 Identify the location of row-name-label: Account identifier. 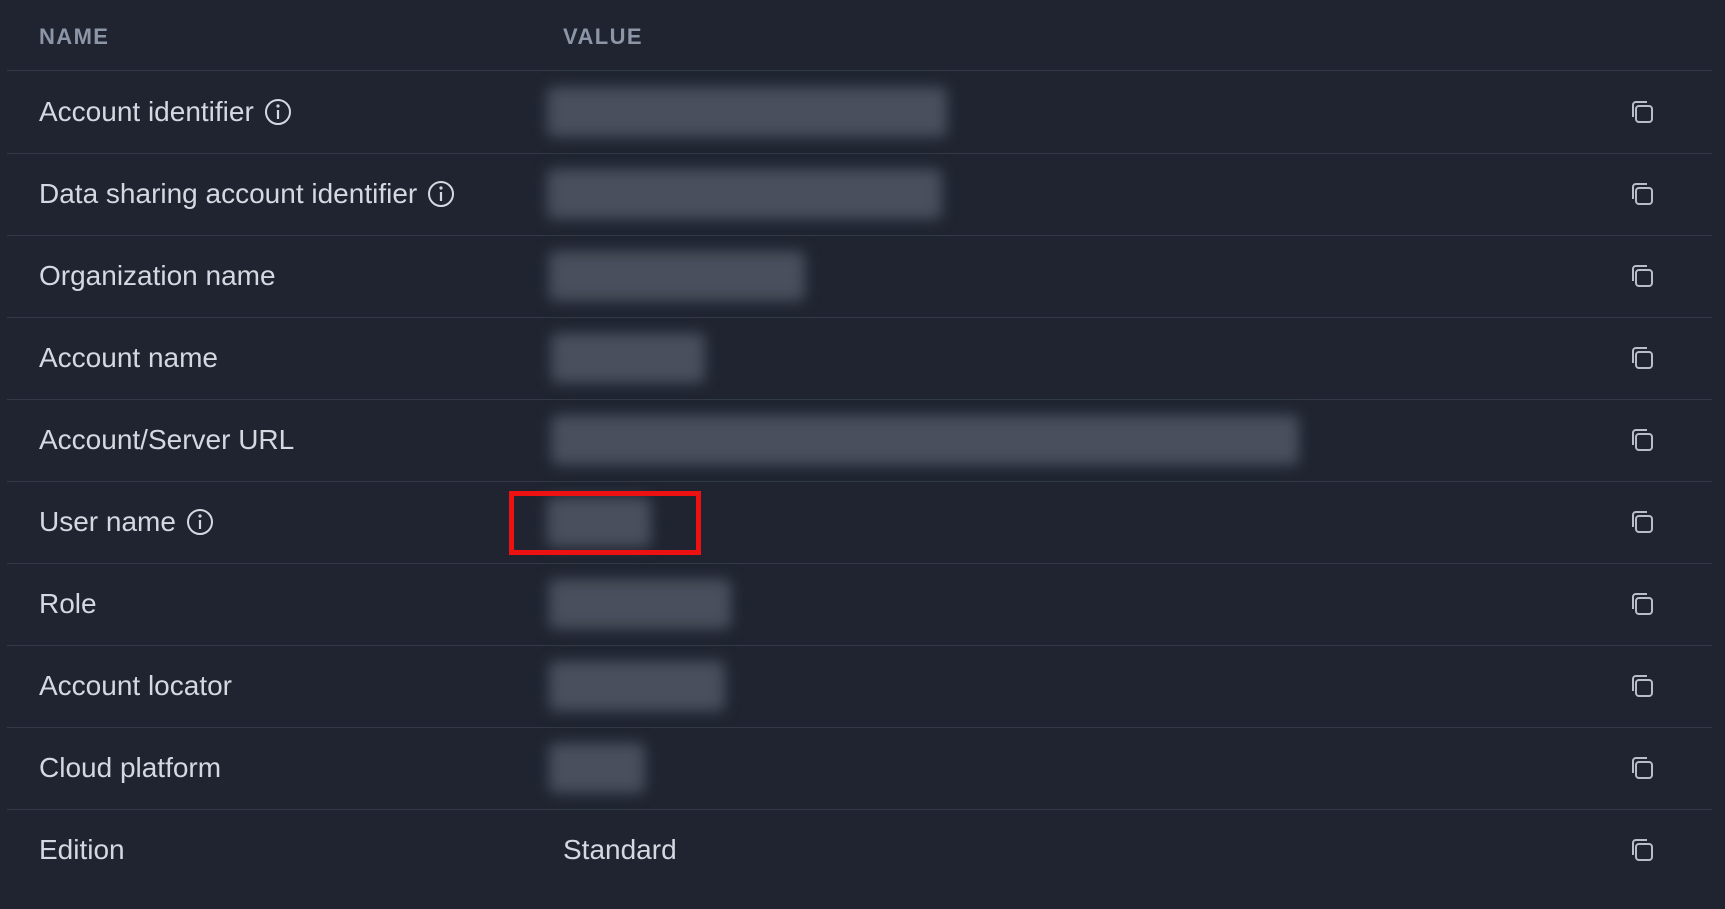
(146, 111).